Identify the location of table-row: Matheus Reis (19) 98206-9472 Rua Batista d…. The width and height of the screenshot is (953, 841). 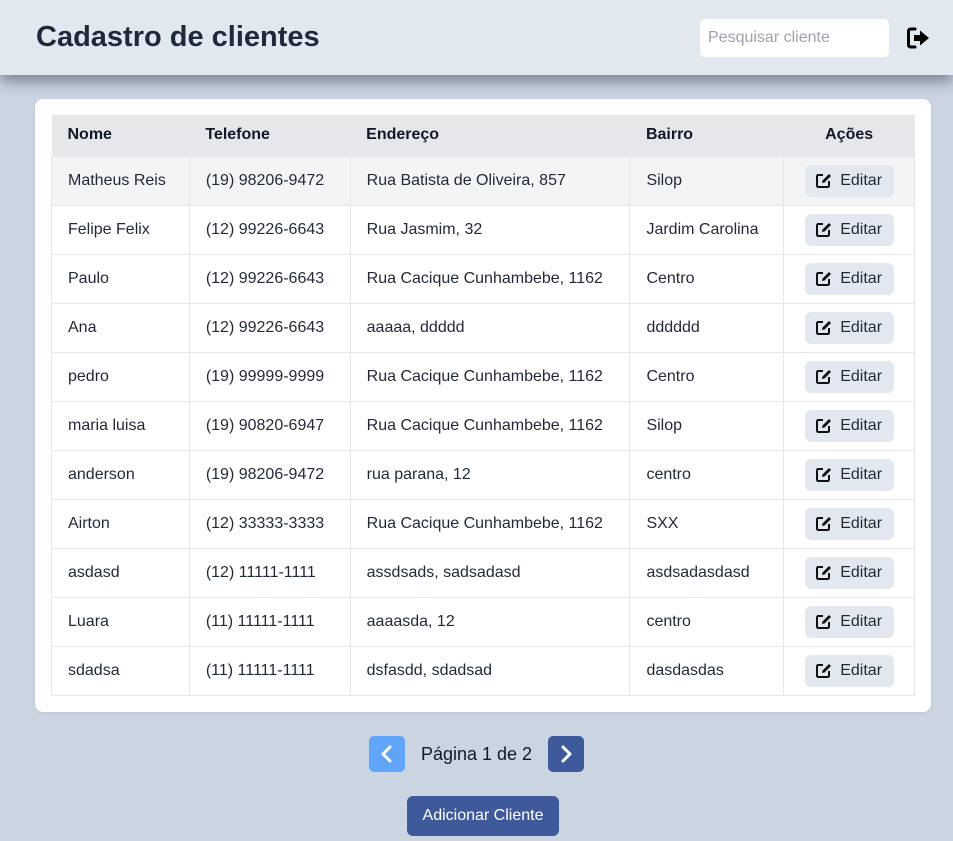
(483, 180).